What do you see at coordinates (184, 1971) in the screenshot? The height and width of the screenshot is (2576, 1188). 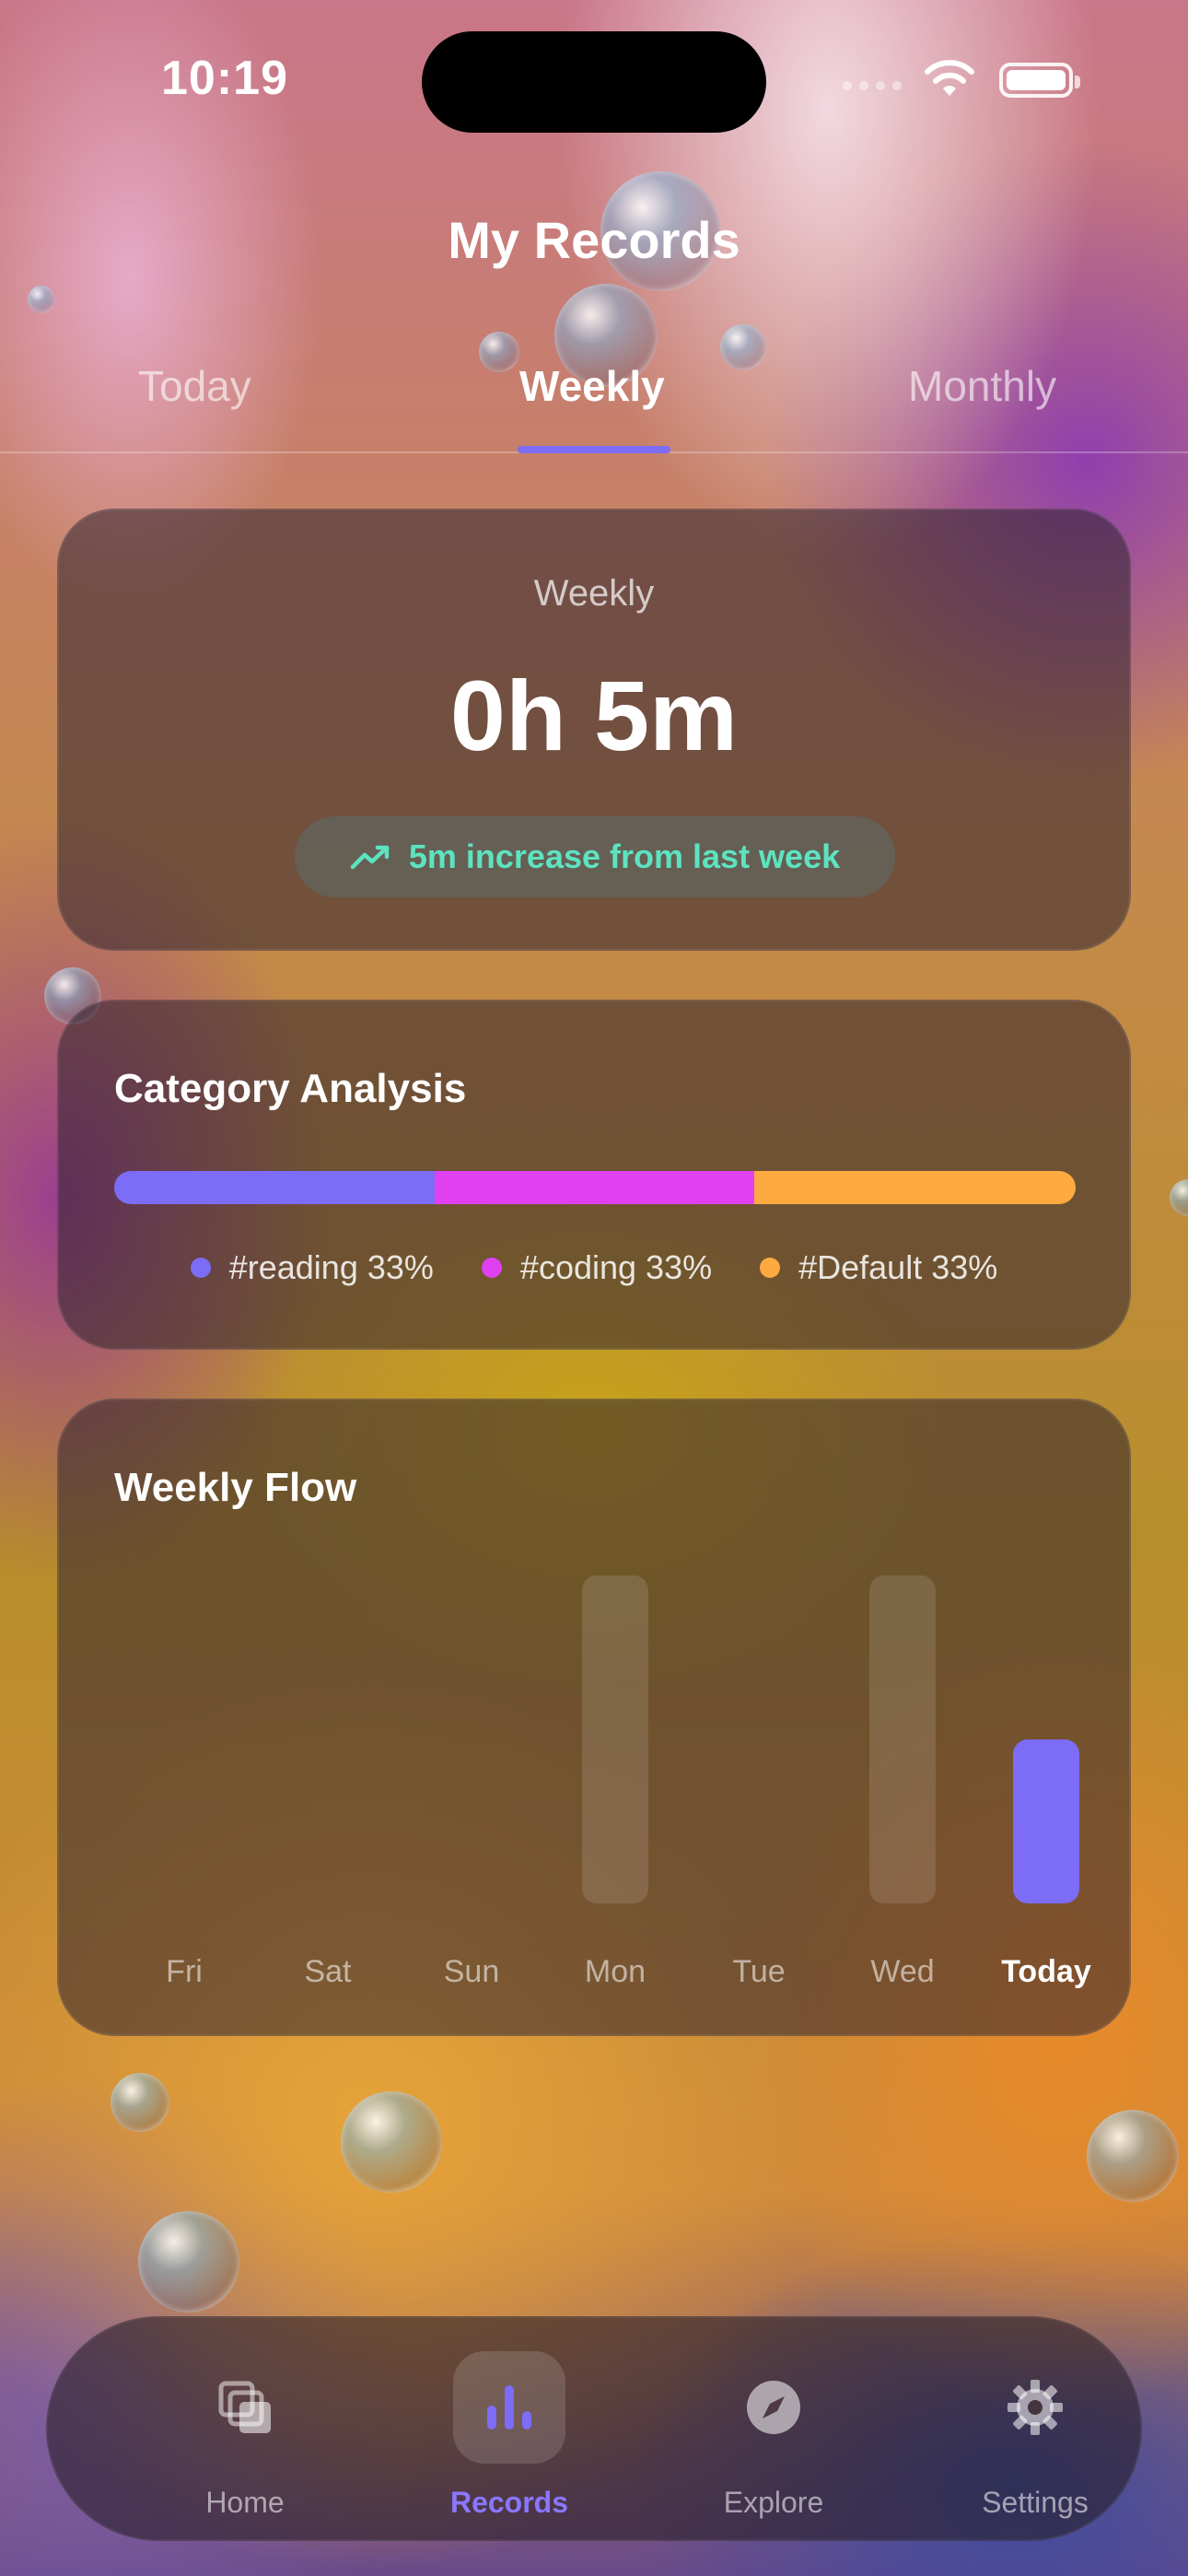 I see `flow-day-label: Fri` at bounding box center [184, 1971].